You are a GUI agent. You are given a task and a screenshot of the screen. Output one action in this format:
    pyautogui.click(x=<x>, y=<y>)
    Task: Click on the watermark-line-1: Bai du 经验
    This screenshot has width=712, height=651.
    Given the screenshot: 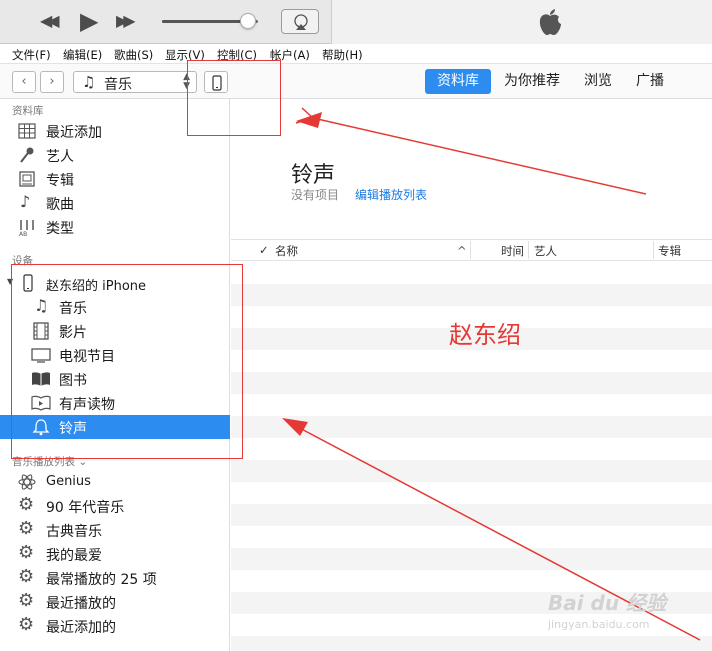 What is the action you would take?
    pyautogui.click(x=607, y=603)
    